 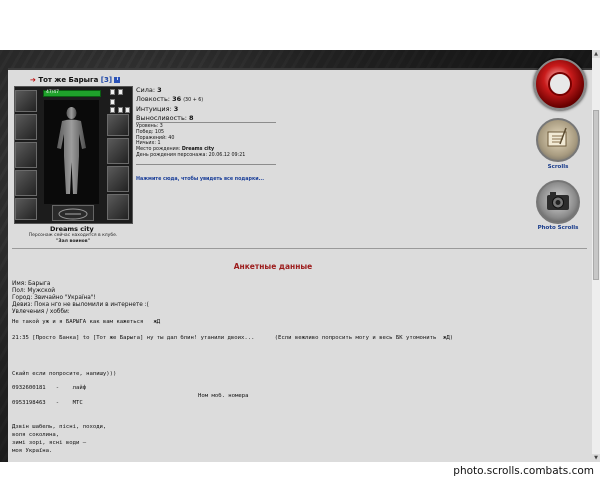 I want to click on anketa-title: Анкетные данные, so click(x=273, y=266).